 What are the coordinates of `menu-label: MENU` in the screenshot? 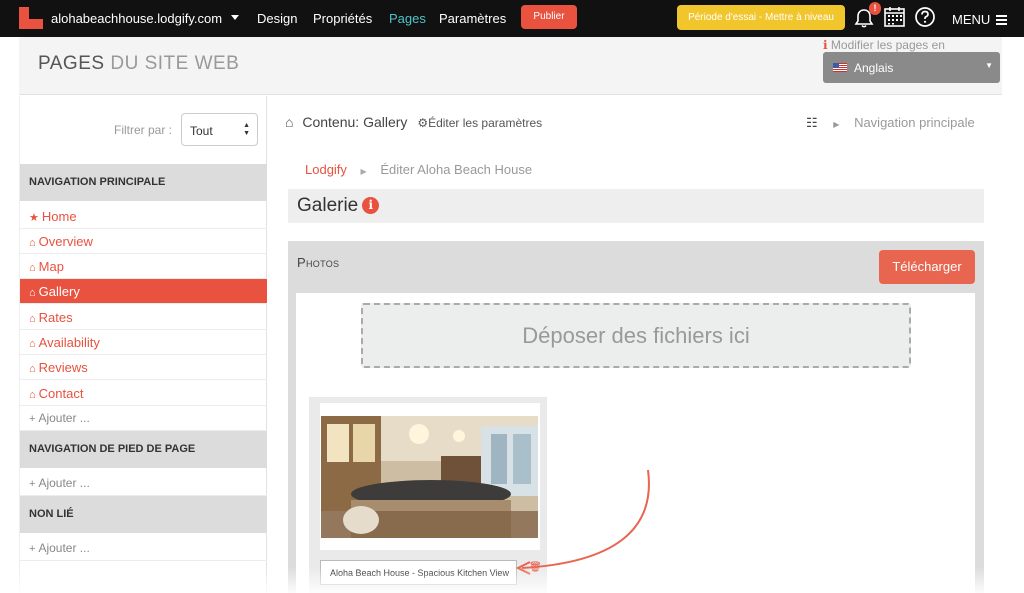 It's located at (971, 19).